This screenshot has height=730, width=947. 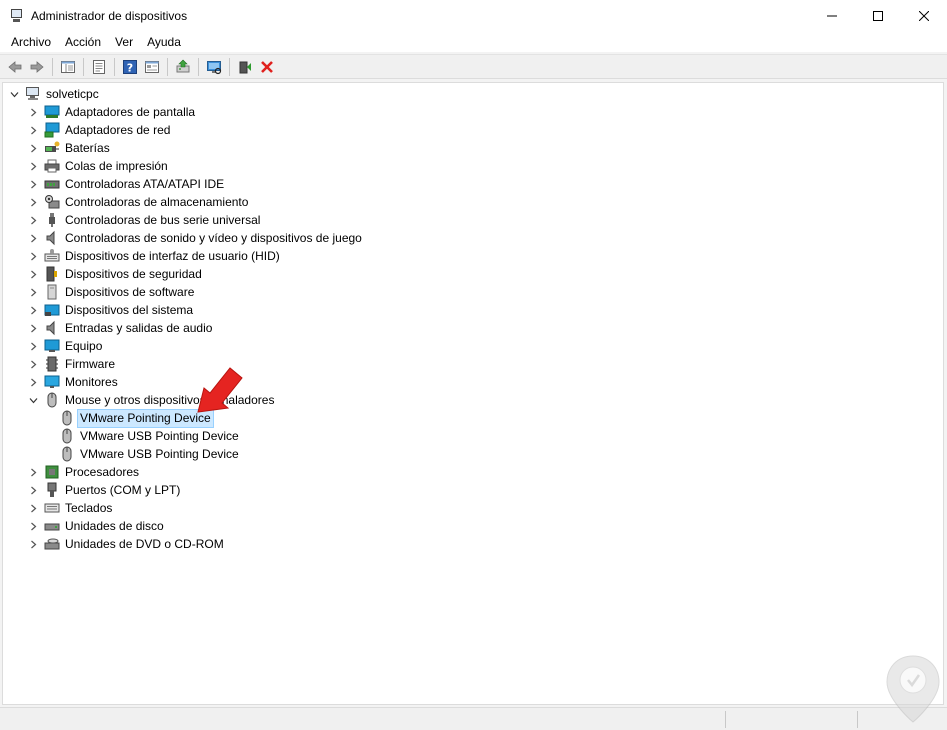 What do you see at coordinates (52, 220) in the screenshot?
I see `usb-icon` at bounding box center [52, 220].